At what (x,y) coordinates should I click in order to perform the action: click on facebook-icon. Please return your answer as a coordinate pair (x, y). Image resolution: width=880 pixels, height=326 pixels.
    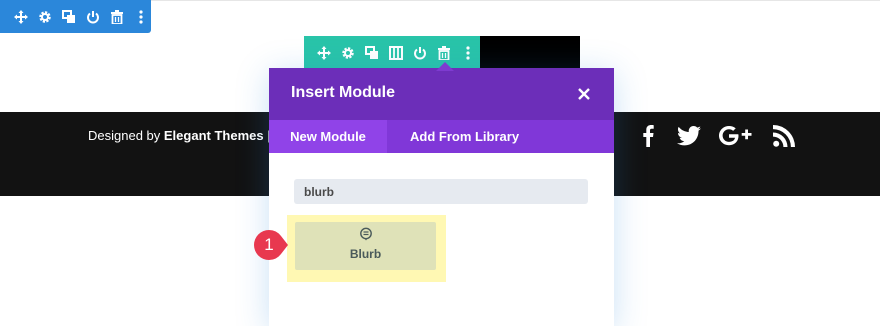
    Looking at the image, I should click on (648, 136).